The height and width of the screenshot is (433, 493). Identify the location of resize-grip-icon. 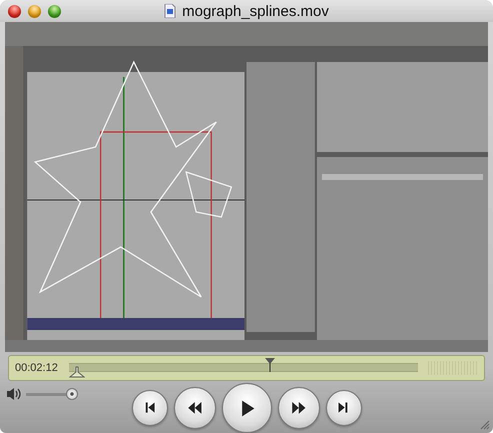
(484, 424).